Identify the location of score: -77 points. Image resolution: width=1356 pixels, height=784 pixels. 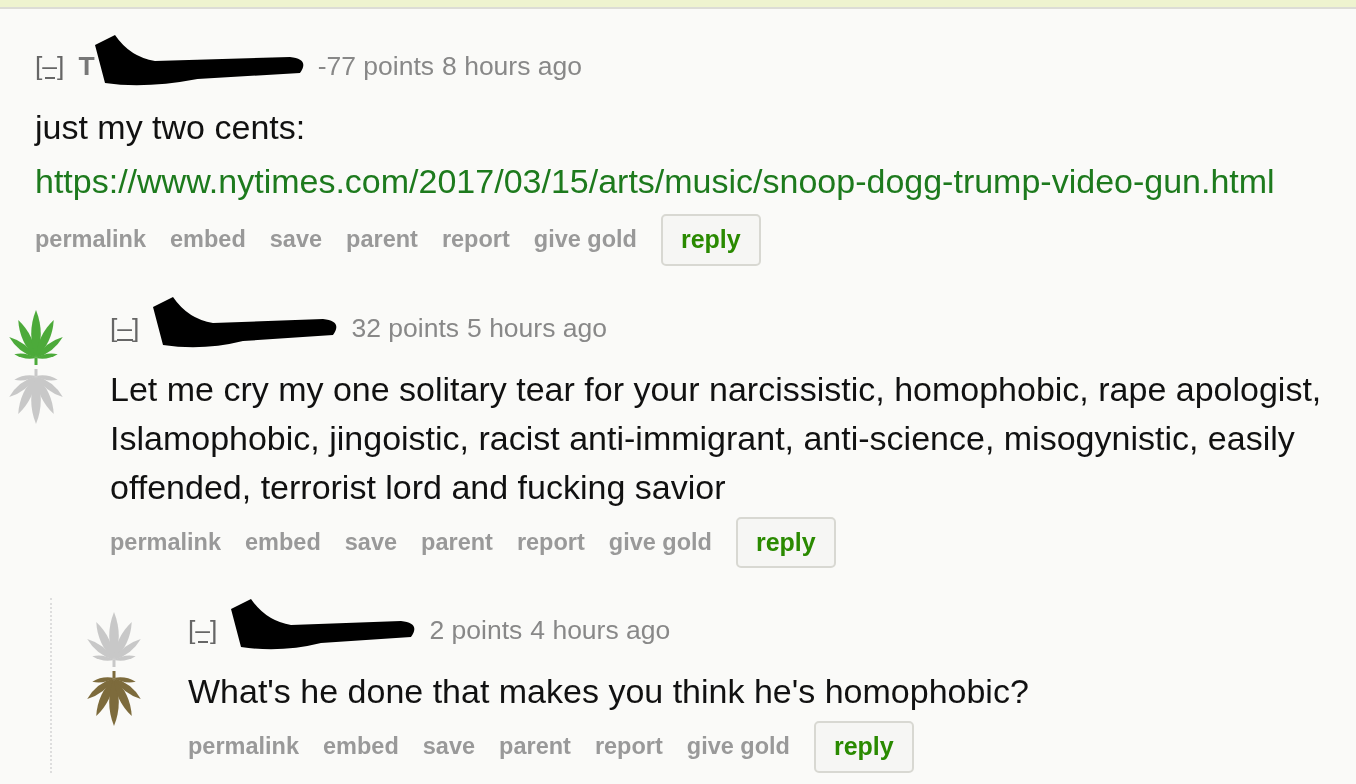
(376, 67).